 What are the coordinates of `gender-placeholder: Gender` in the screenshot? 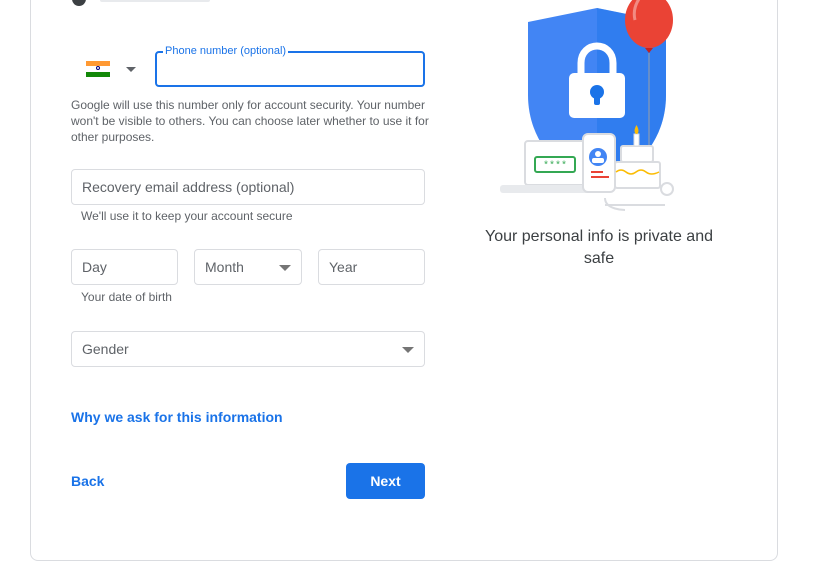 It's located at (105, 349).